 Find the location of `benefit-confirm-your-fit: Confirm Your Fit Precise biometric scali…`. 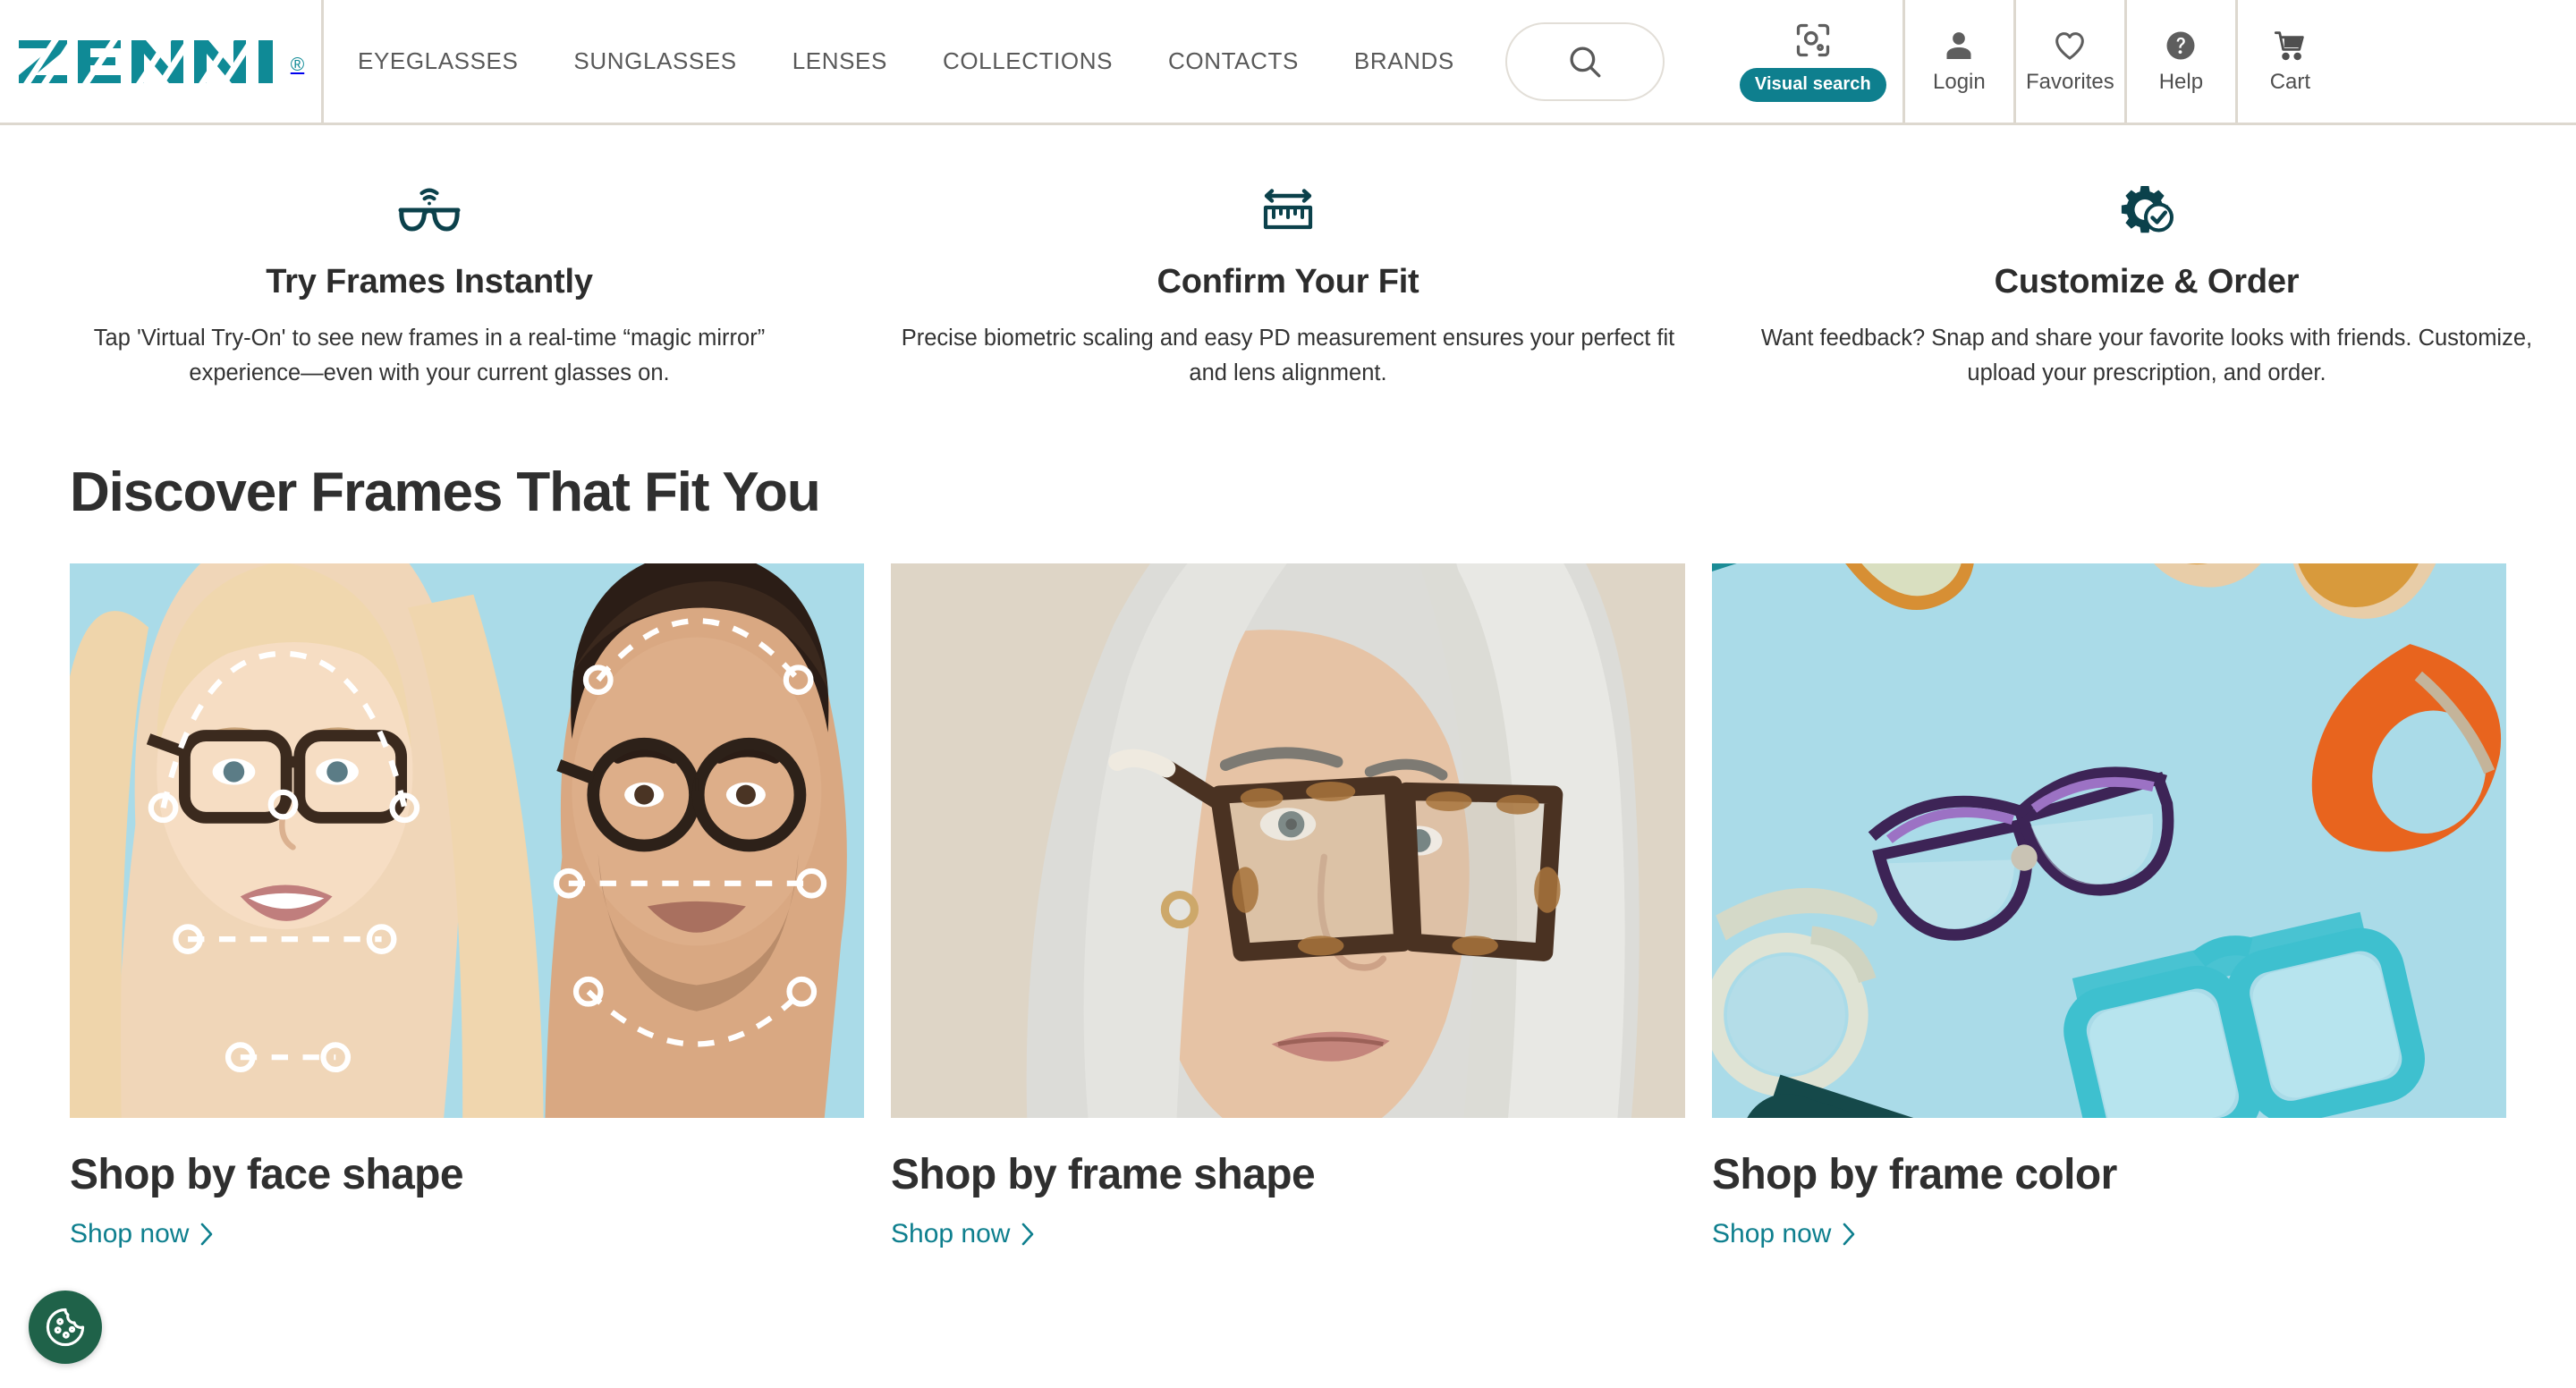

benefit-confirm-your-fit: Confirm Your Fit Precise biometric scali… is located at coordinates (1288, 286).